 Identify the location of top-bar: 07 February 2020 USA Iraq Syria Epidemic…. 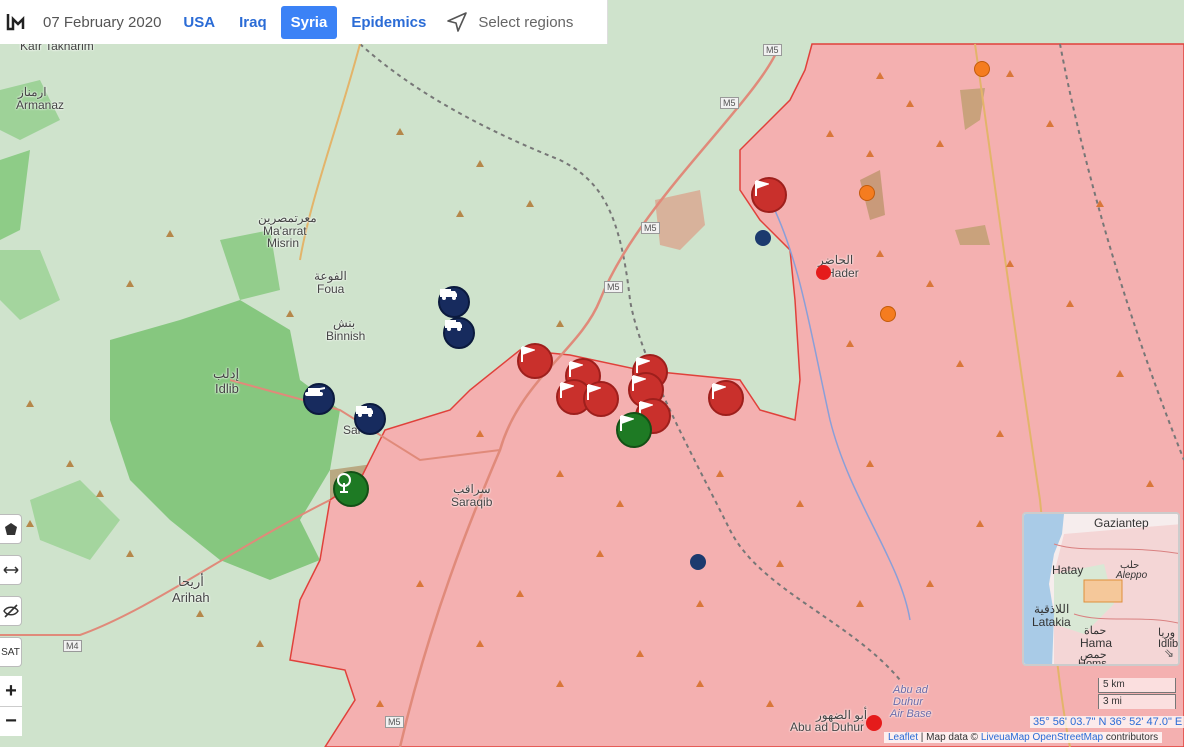
(304, 22).